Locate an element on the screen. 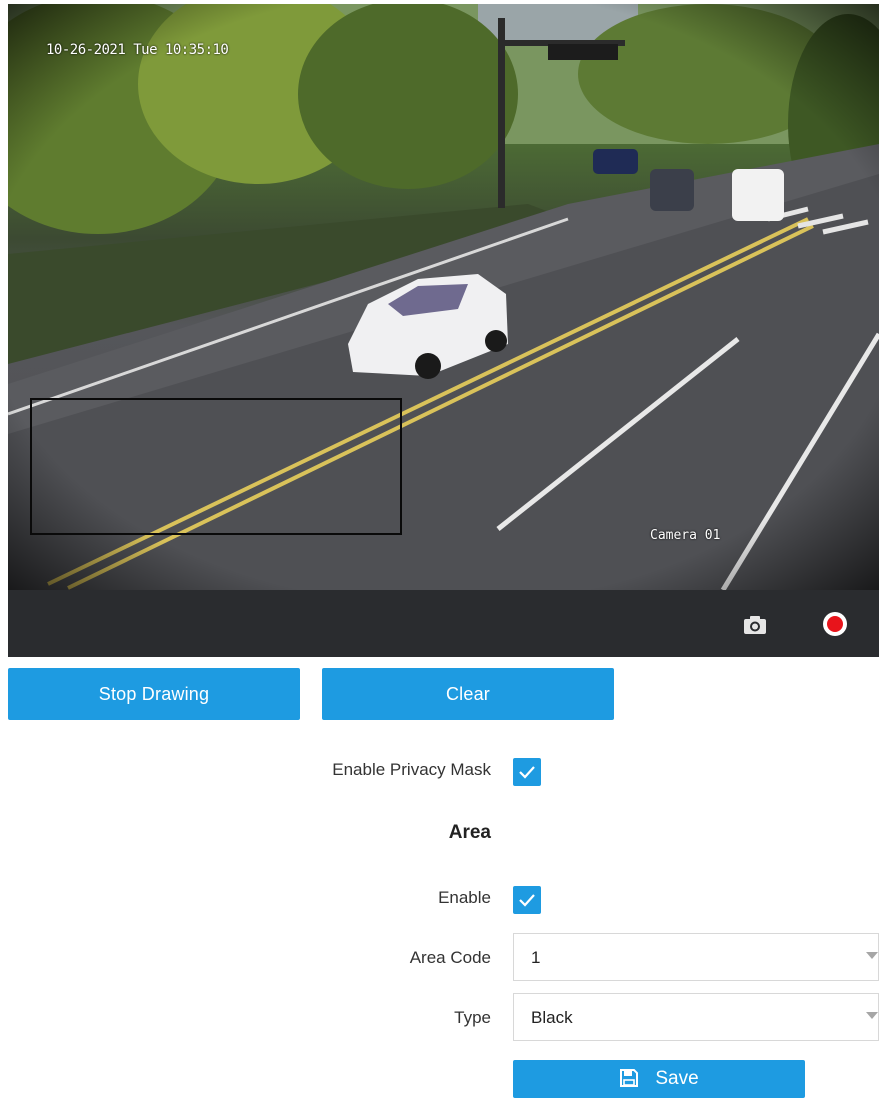 The height and width of the screenshot is (1098, 879). record-icon is located at coordinates (835, 624).